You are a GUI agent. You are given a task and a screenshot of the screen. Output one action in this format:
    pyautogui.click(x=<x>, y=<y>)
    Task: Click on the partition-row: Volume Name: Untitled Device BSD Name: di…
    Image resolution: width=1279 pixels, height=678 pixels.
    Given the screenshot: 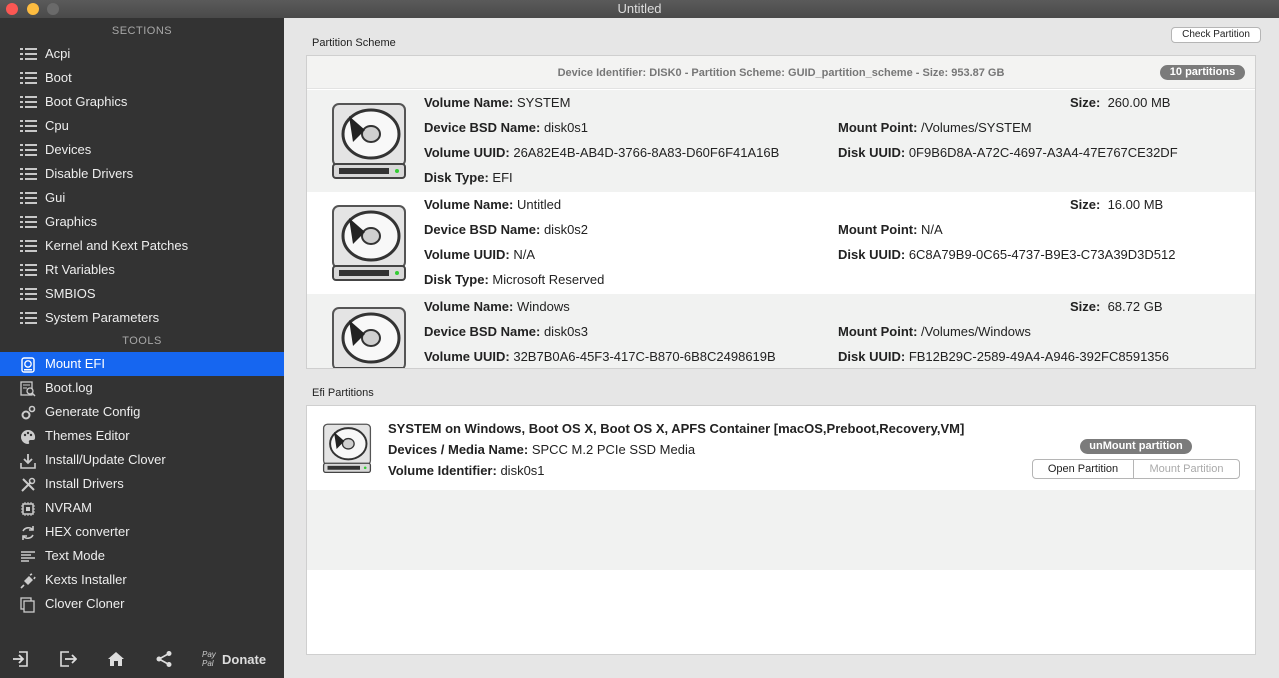 What is the action you would take?
    pyautogui.click(x=781, y=243)
    